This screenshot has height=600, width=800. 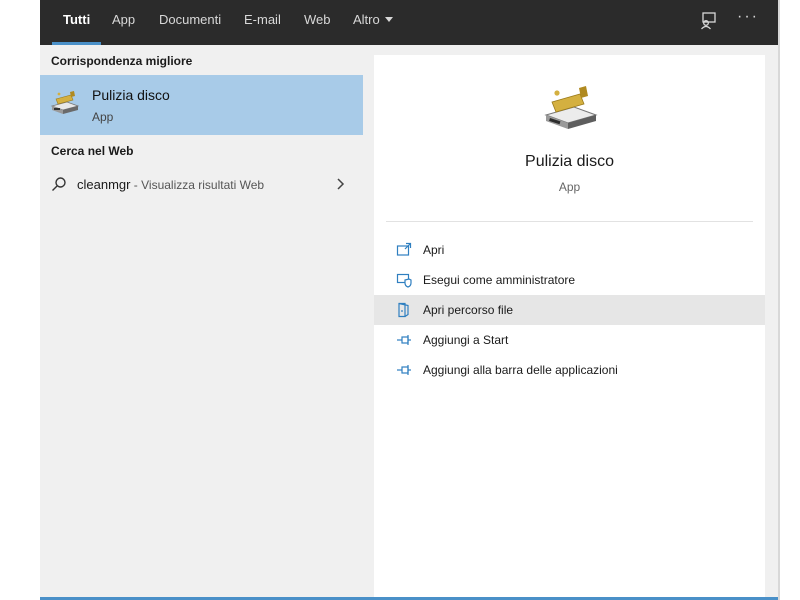 I want to click on search-icon, so click(x=59, y=184).